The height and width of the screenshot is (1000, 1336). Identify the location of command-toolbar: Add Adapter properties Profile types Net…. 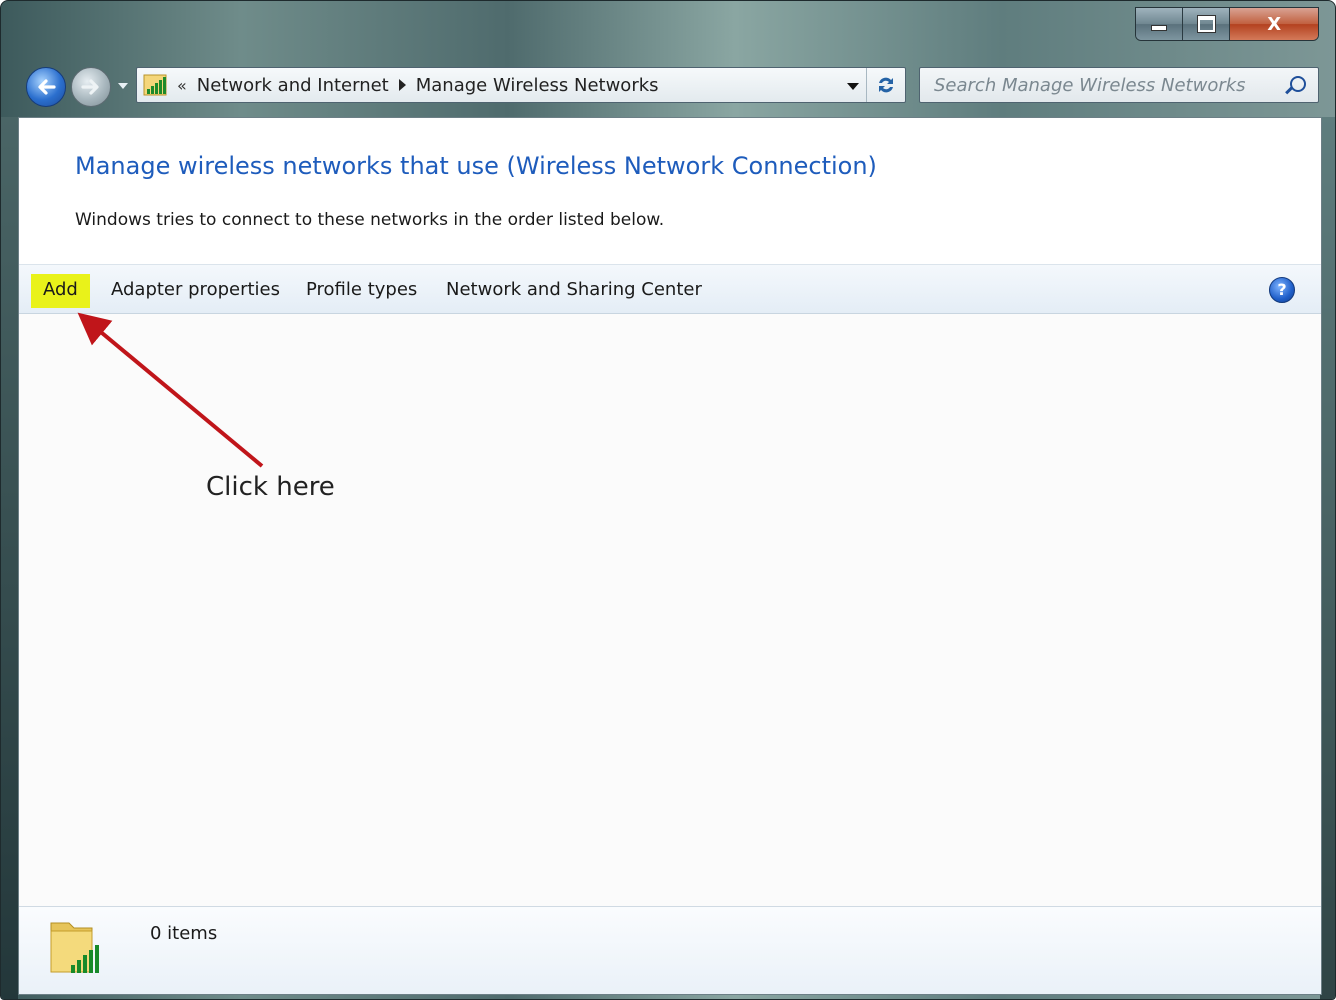
(670, 289).